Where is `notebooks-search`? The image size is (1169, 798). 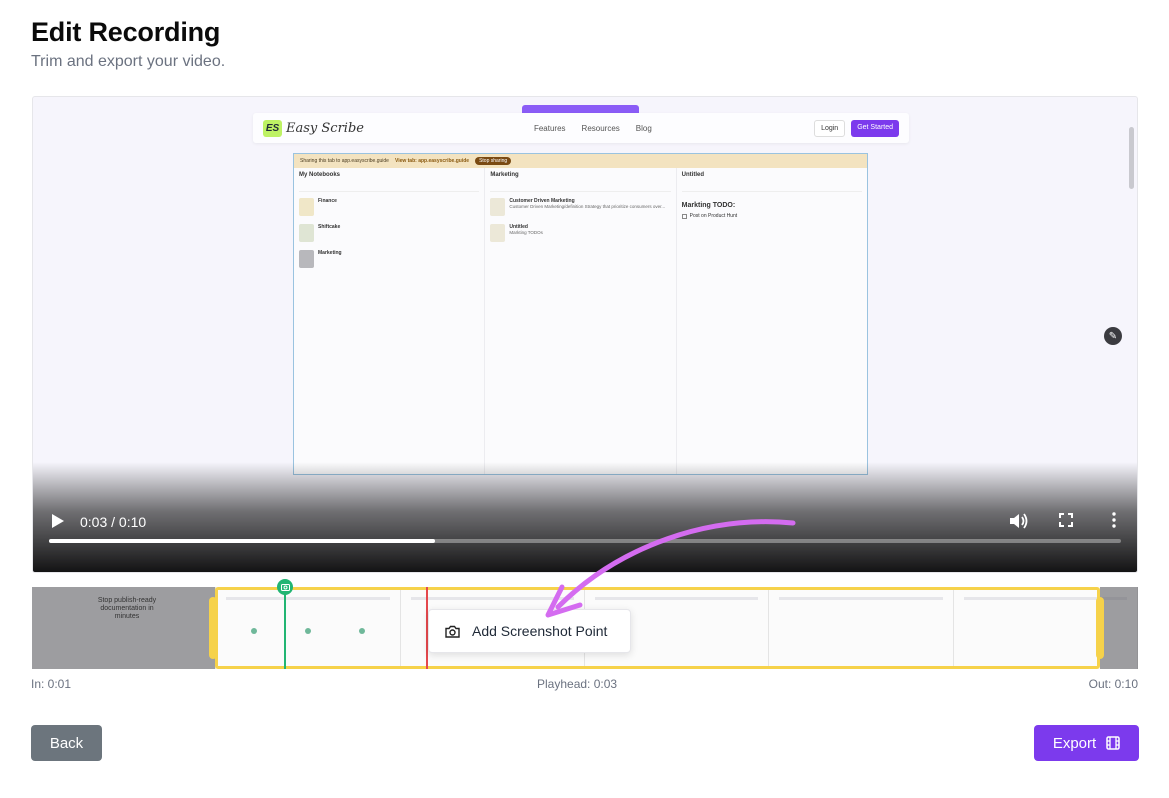 notebooks-search is located at coordinates (389, 188).